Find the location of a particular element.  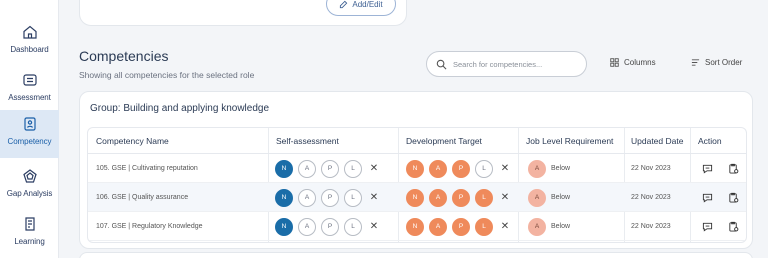

page-title: Competencies is located at coordinates (124, 56).